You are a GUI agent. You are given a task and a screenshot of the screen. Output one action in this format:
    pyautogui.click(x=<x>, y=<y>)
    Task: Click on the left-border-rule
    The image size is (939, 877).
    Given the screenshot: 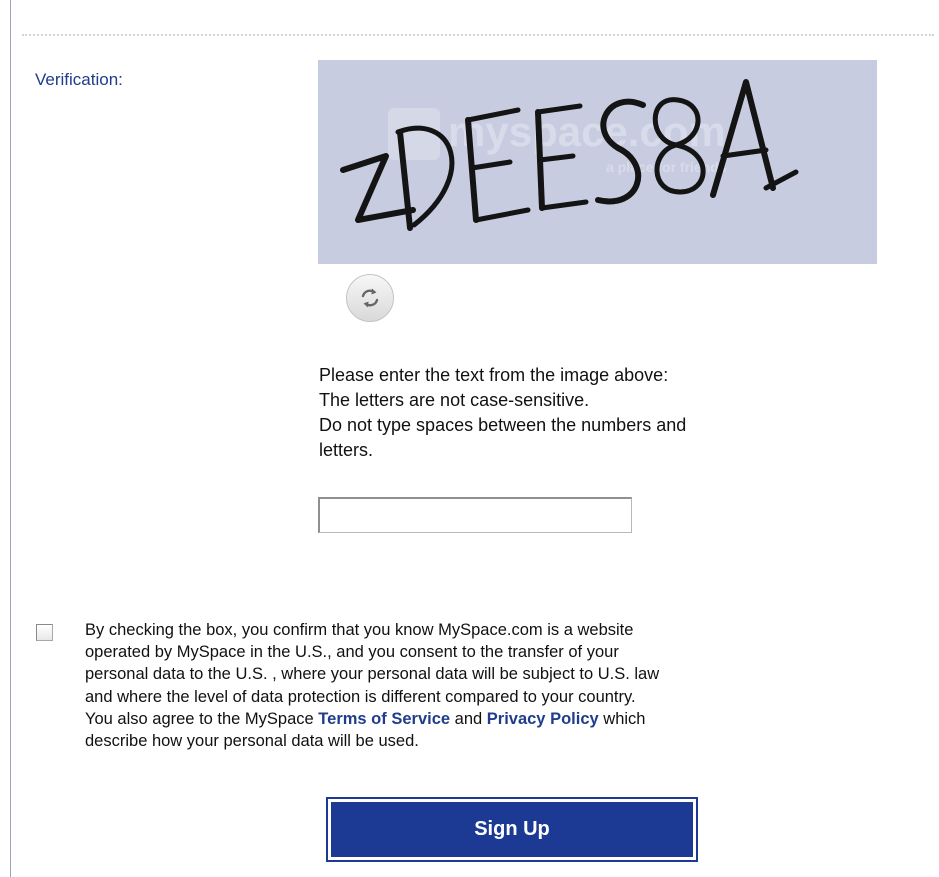 What is the action you would take?
    pyautogui.click(x=10, y=438)
    